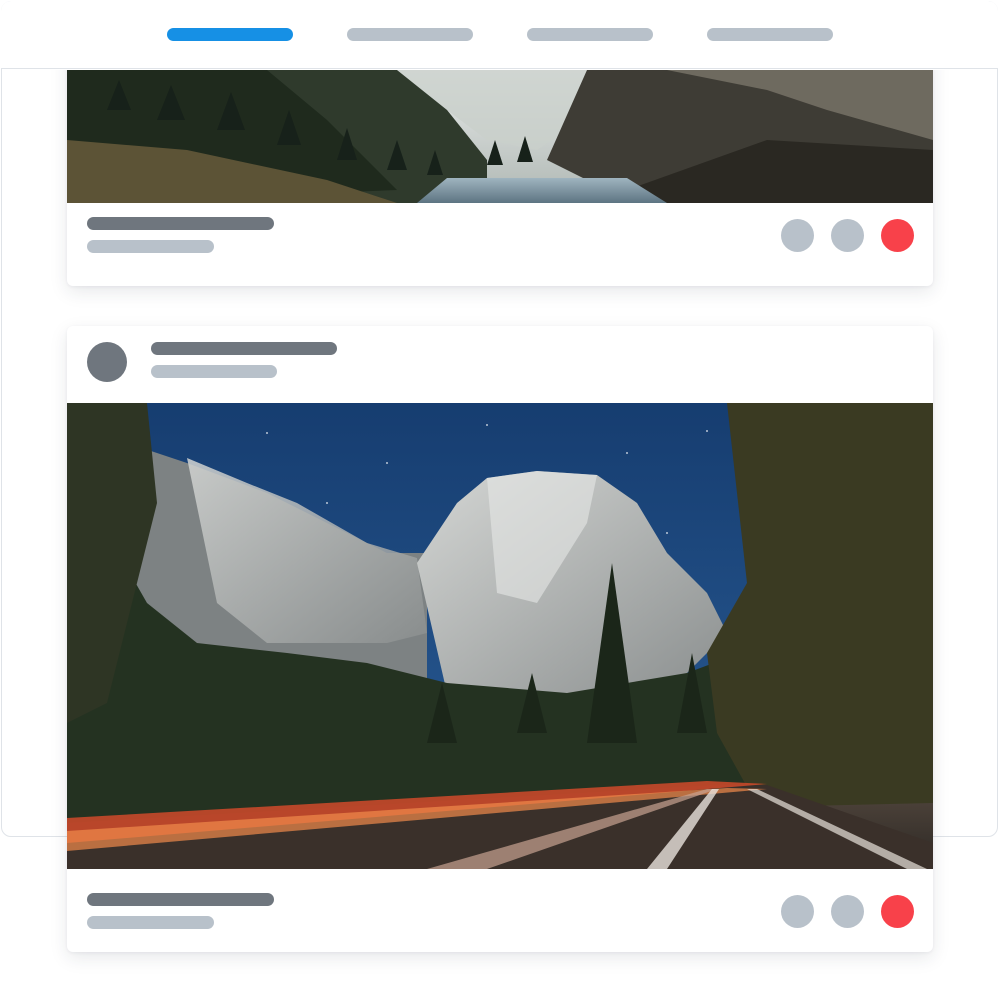 The height and width of the screenshot is (983, 1000). I want to click on author-meta-placeholder, so click(214, 371).